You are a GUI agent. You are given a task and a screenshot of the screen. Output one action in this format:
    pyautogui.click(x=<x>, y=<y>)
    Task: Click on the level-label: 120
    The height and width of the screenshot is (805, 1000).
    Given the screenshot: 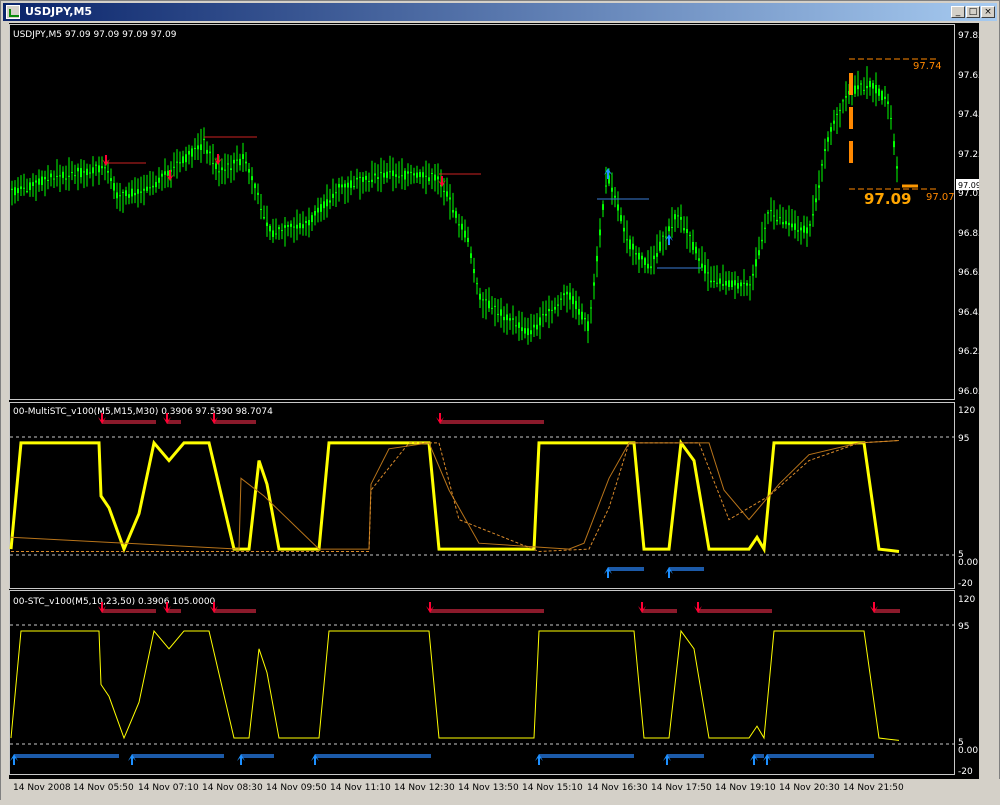 What is the action you would take?
    pyautogui.click(x=966, y=600)
    